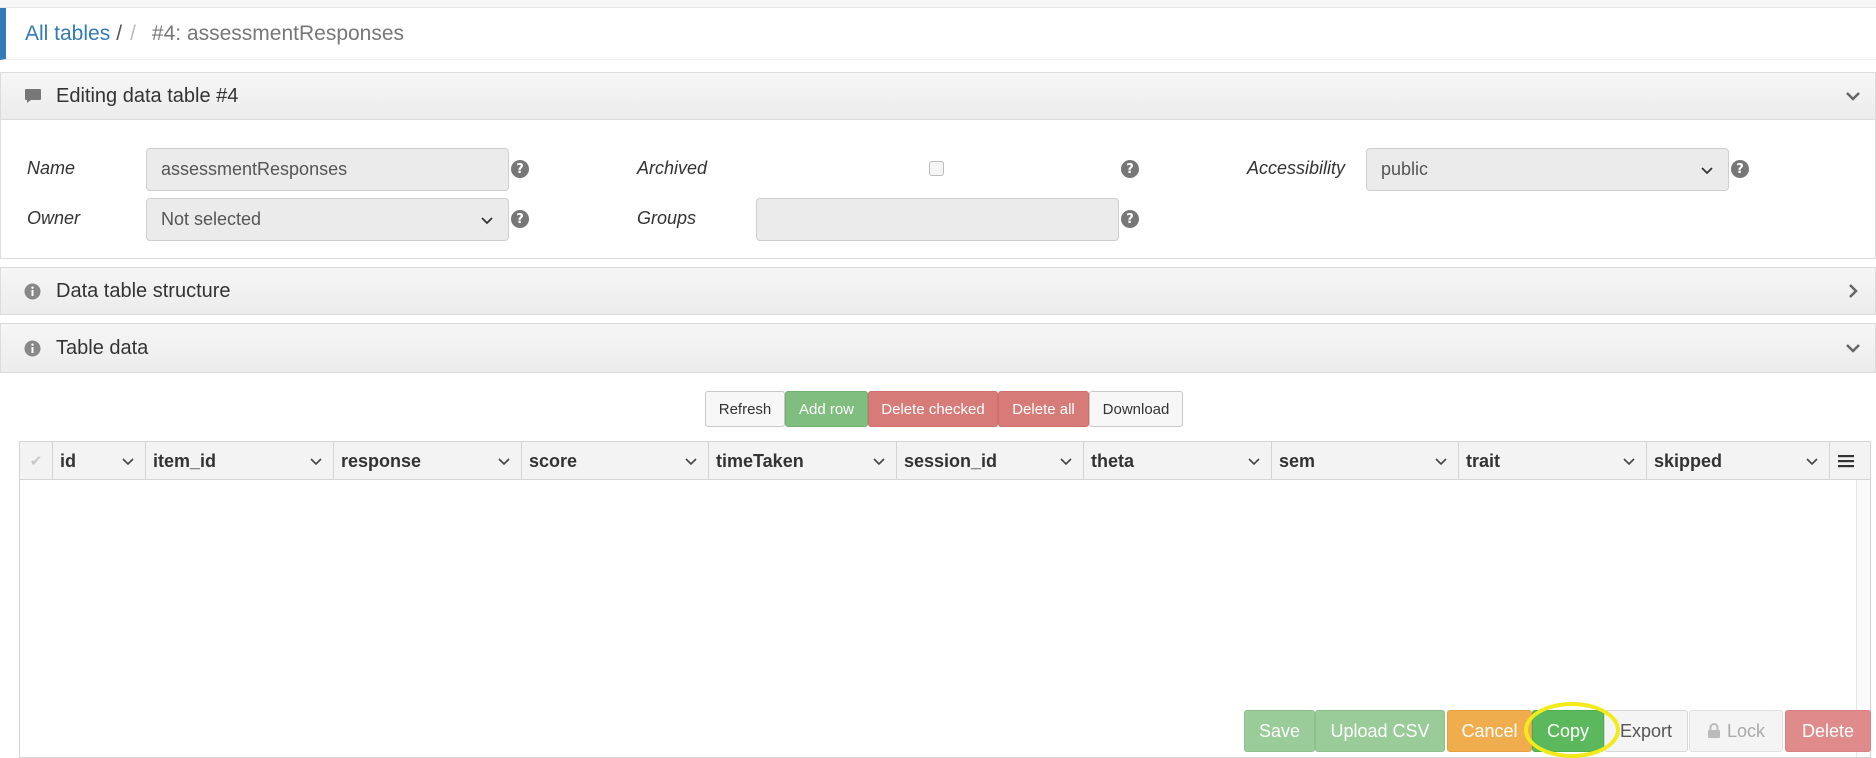 Image resolution: width=1876 pixels, height=758 pixels. What do you see at coordinates (1845, 461) in the screenshot?
I see `hamburger-menu-icon` at bounding box center [1845, 461].